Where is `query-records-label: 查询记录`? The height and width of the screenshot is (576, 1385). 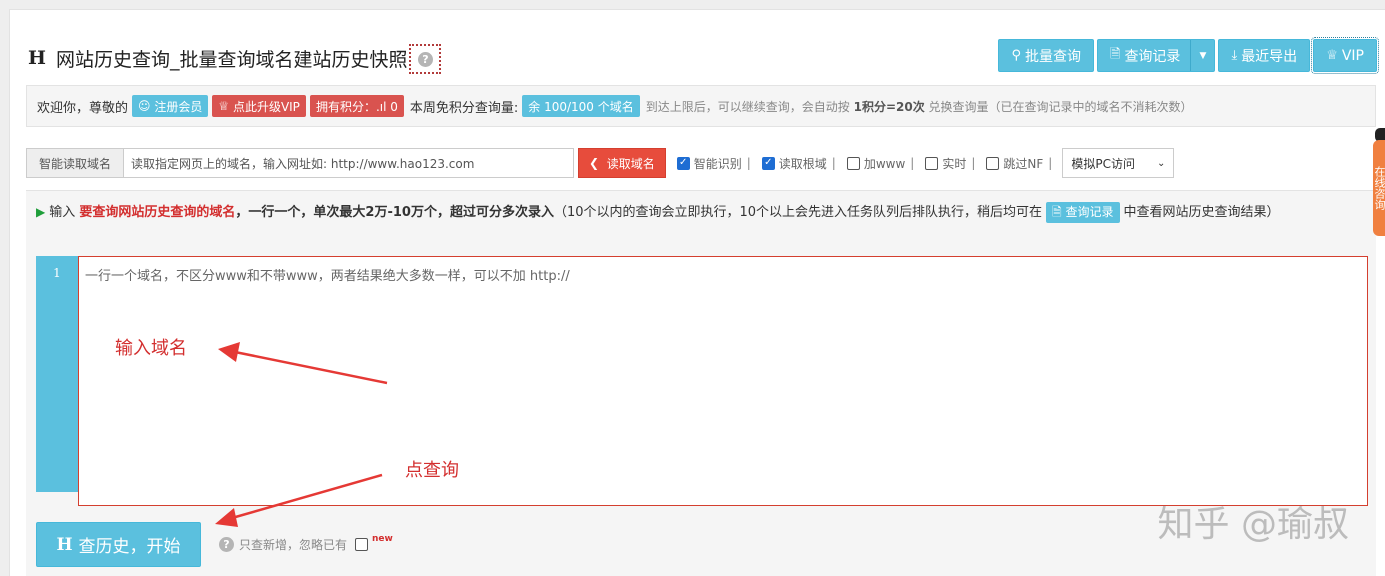 query-records-label: 查询记录 is located at coordinates (1152, 56).